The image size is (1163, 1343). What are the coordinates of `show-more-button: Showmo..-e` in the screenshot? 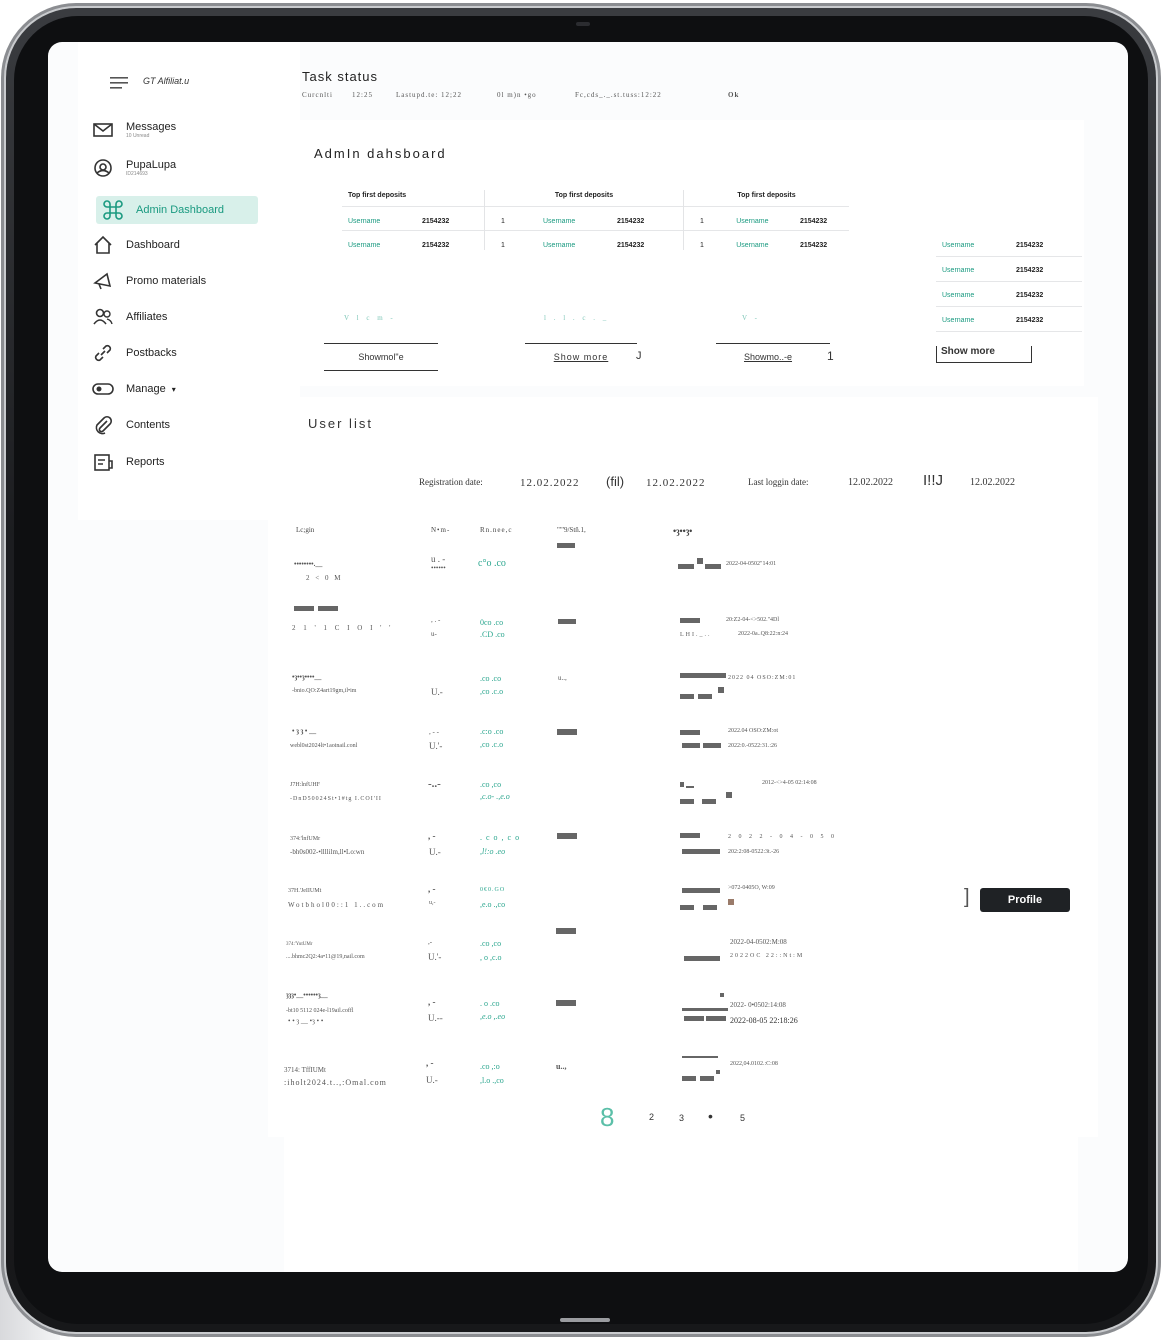 It's located at (768, 357).